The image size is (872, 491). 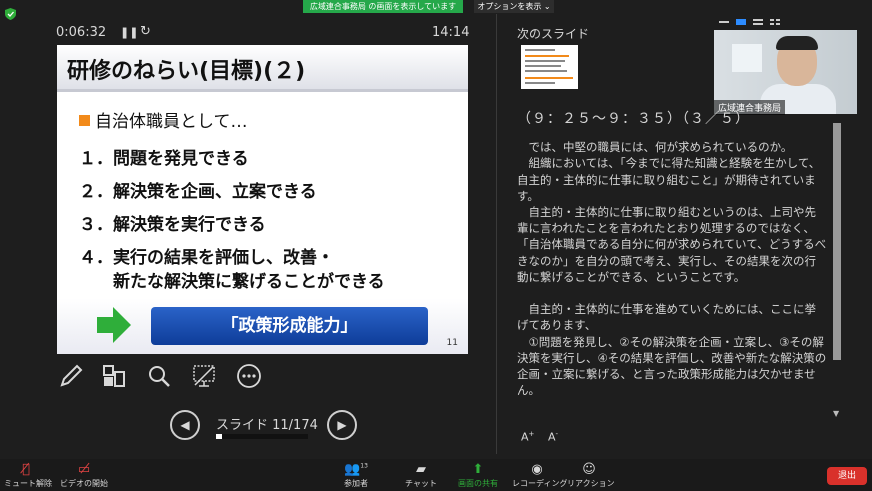 I want to click on pen-icon, so click(x=71, y=376).